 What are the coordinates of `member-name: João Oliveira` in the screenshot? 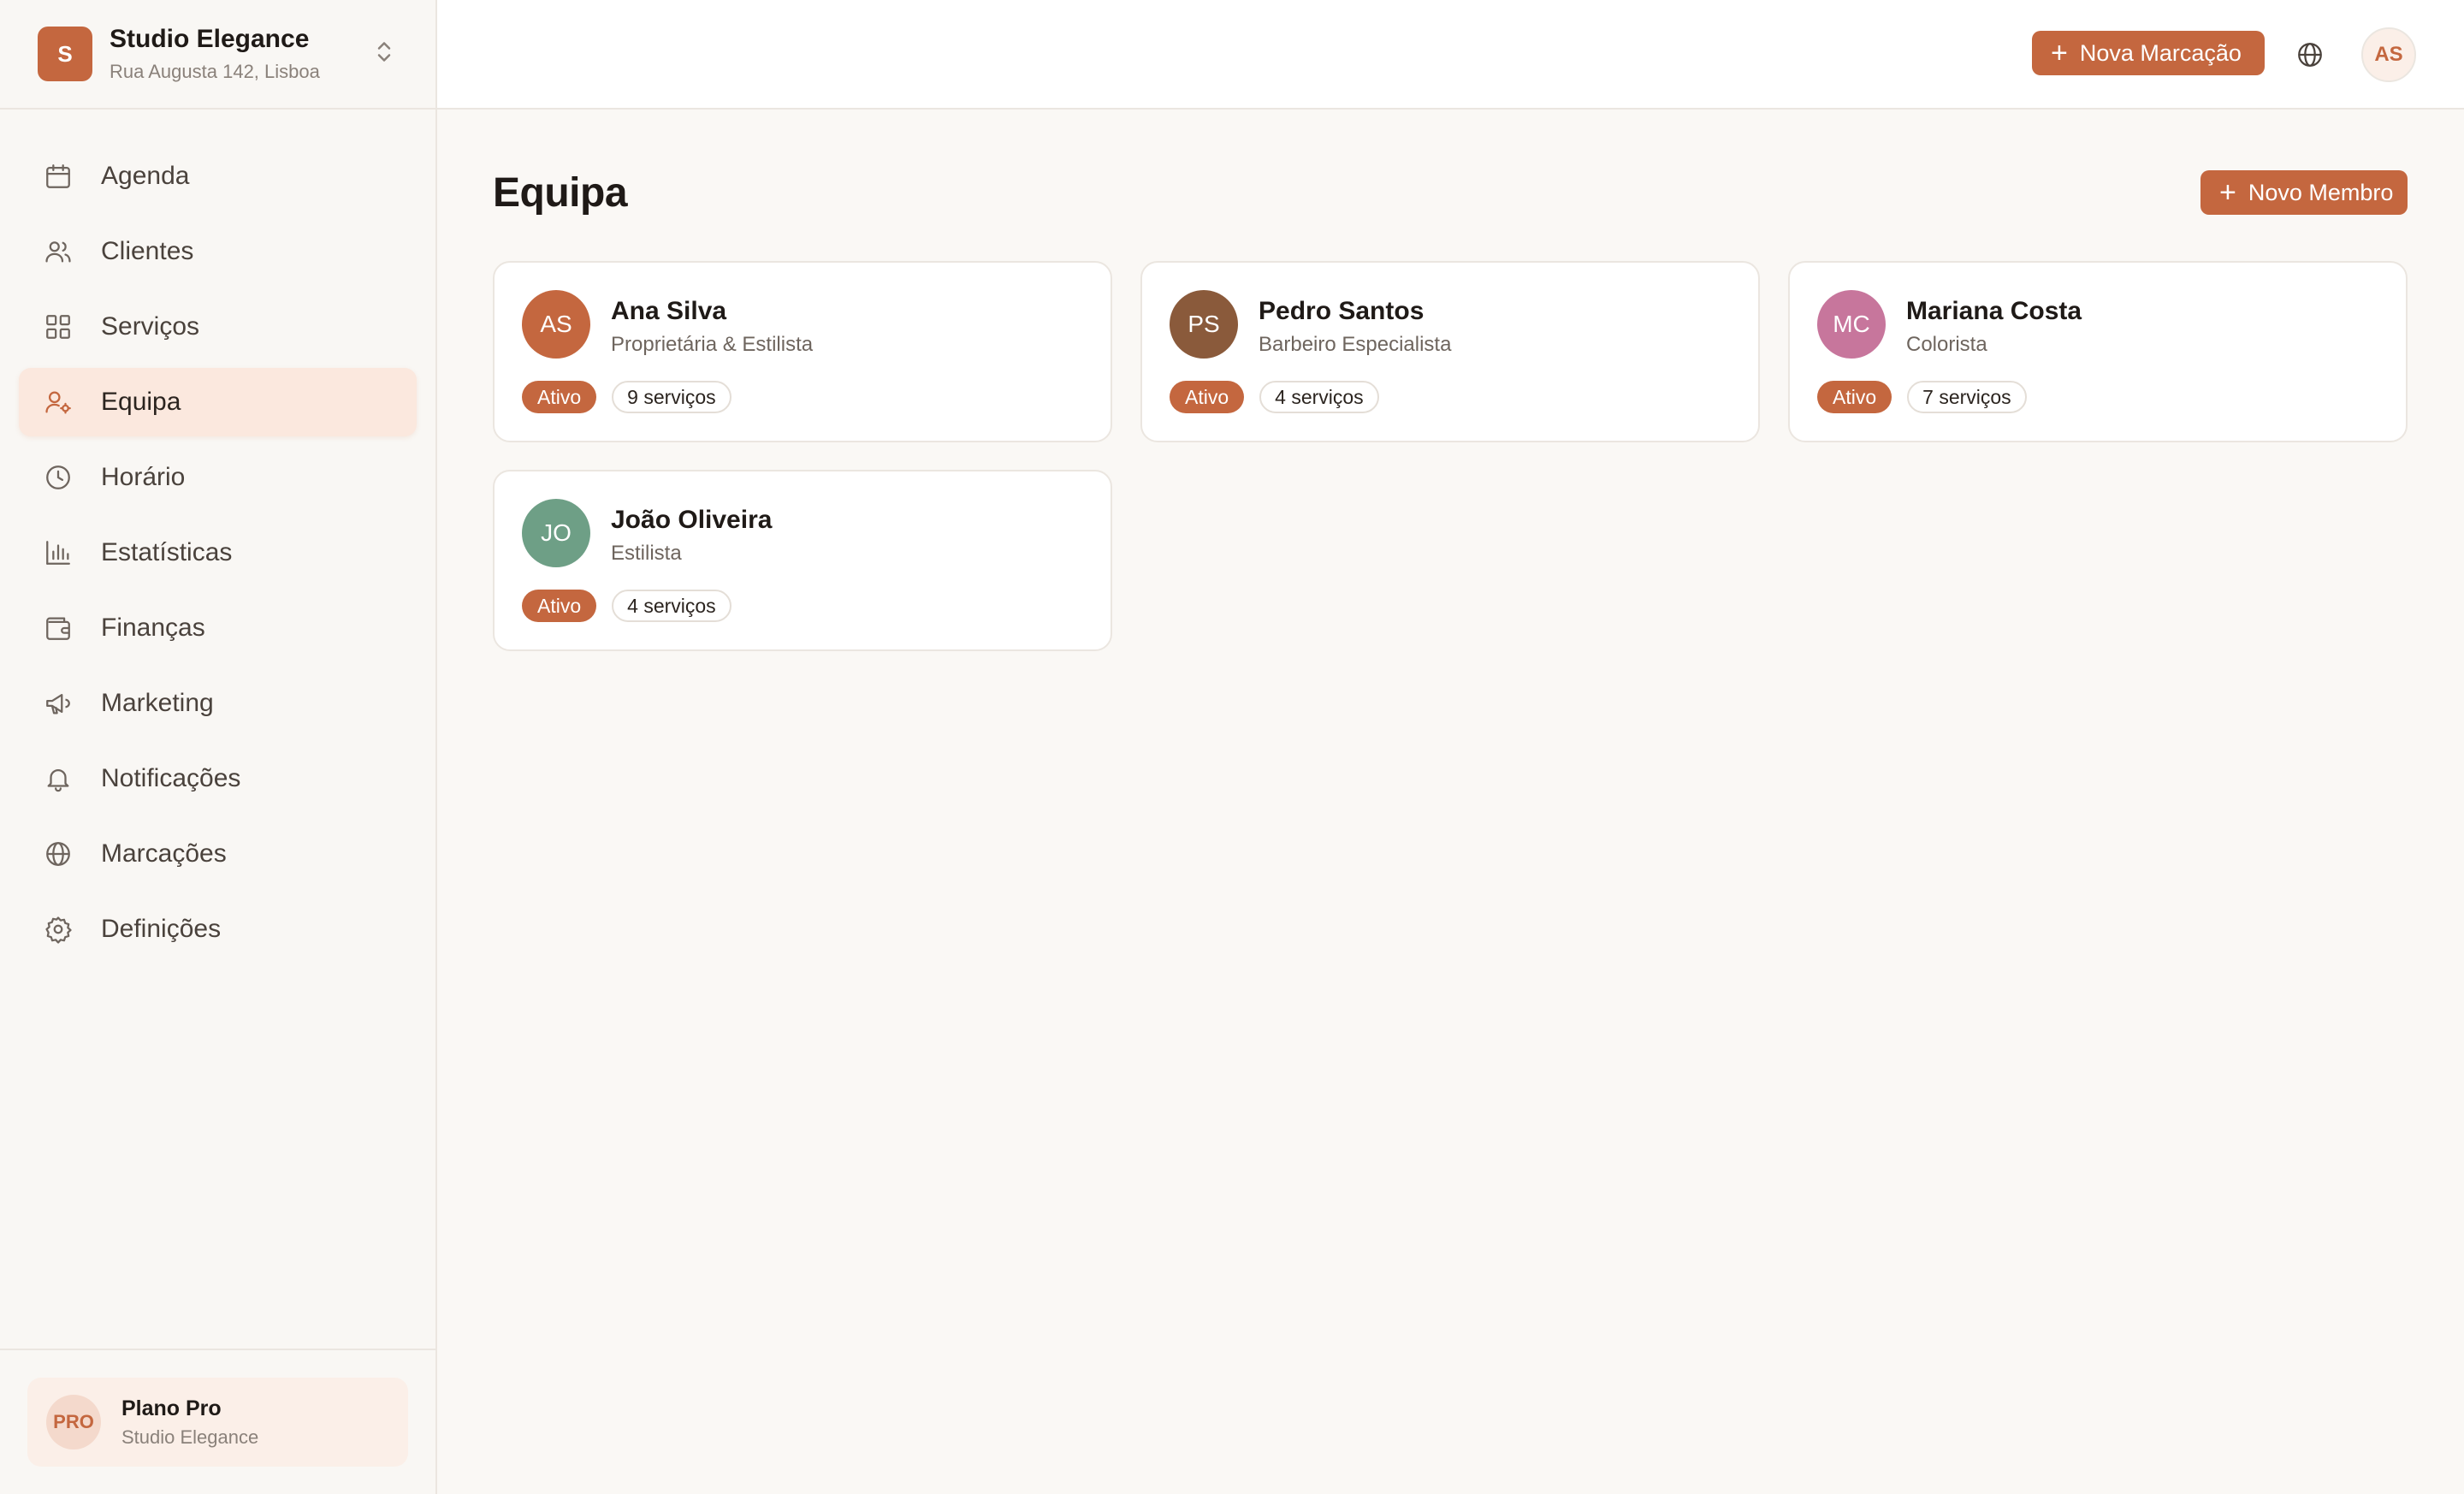 It's located at (692, 520).